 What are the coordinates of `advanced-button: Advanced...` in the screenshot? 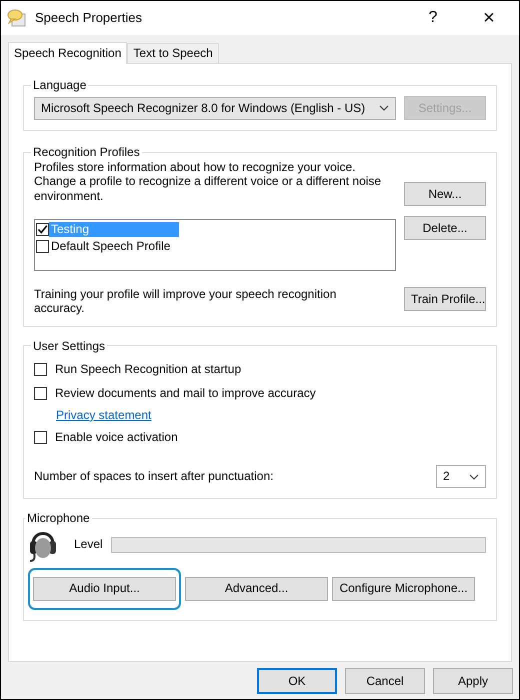 It's located at (256, 588).